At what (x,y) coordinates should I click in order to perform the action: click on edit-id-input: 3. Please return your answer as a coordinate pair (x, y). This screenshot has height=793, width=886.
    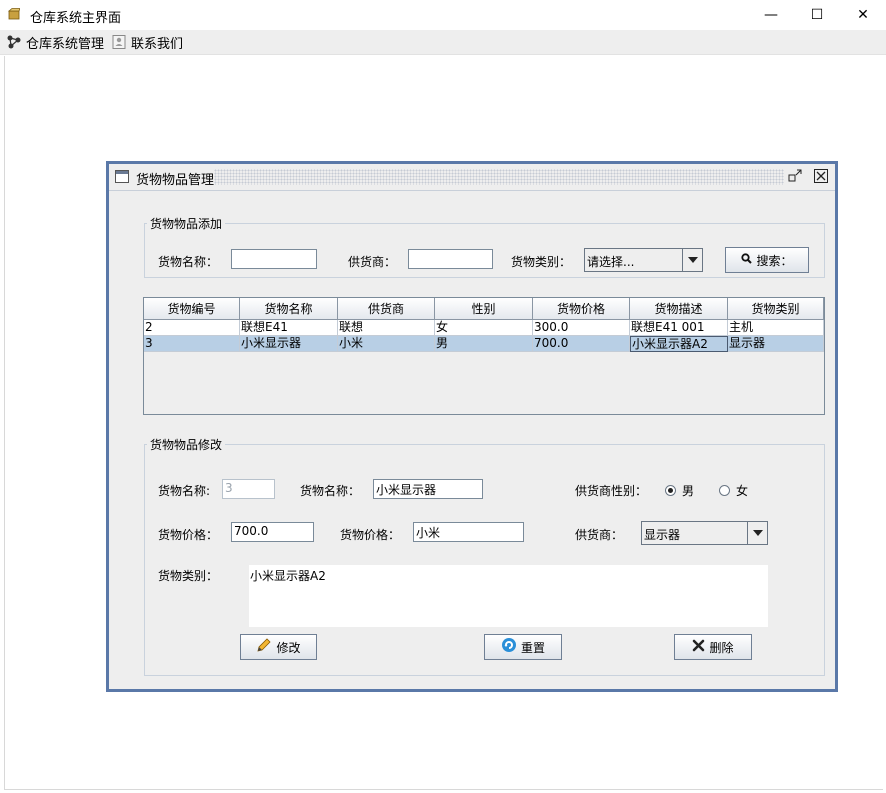
    Looking at the image, I should click on (248, 489).